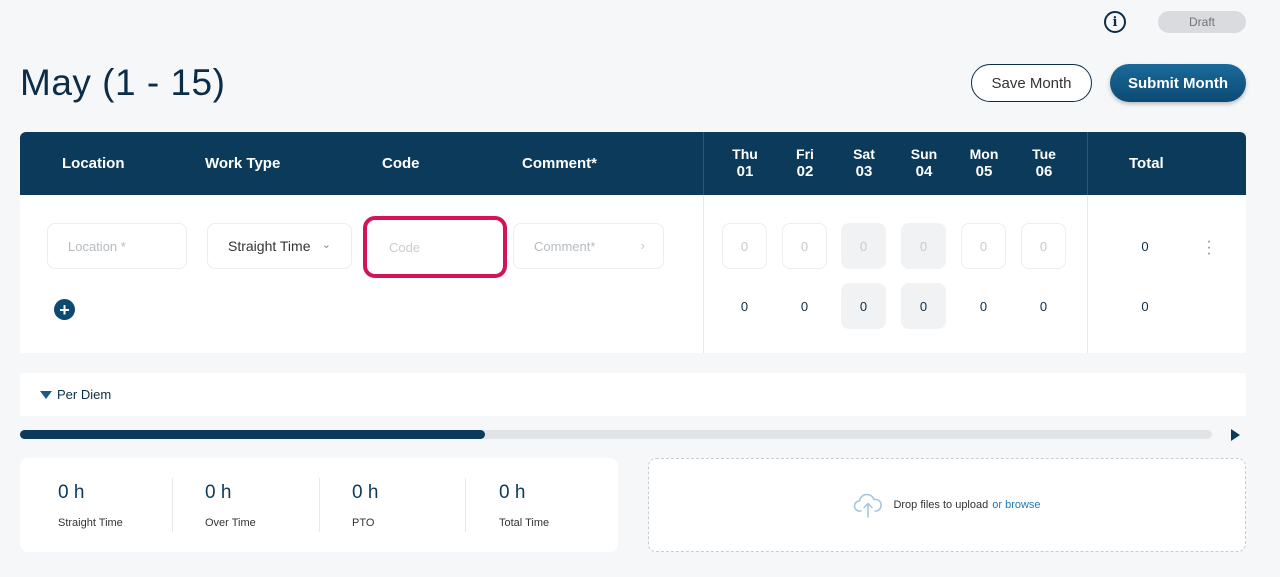 The width and height of the screenshot is (1280, 577). I want to click on save-month-button: Save Month, so click(1031, 83).